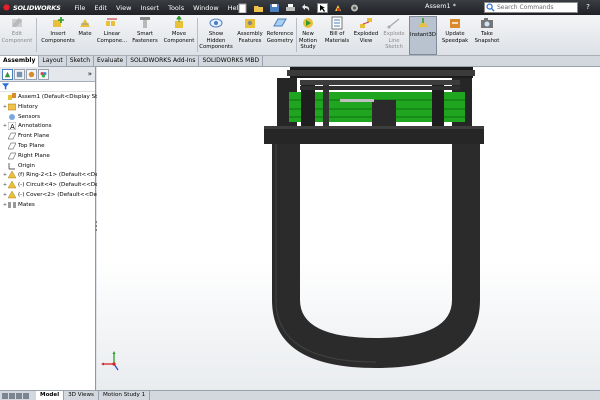 This screenshot has height=400, width=600. Describe the element at coordinates (176, 8) in the screenshot. I see `menu-tools: Tools` at that location.